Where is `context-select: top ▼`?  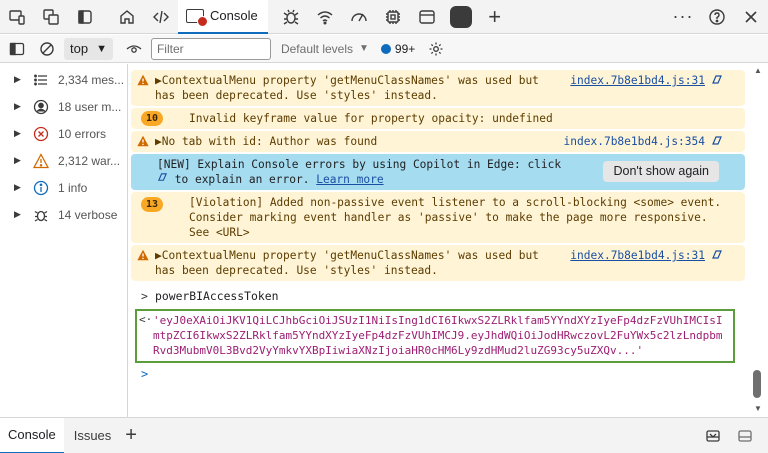
context-select: top ▼ is located at coordinates (88, 48).